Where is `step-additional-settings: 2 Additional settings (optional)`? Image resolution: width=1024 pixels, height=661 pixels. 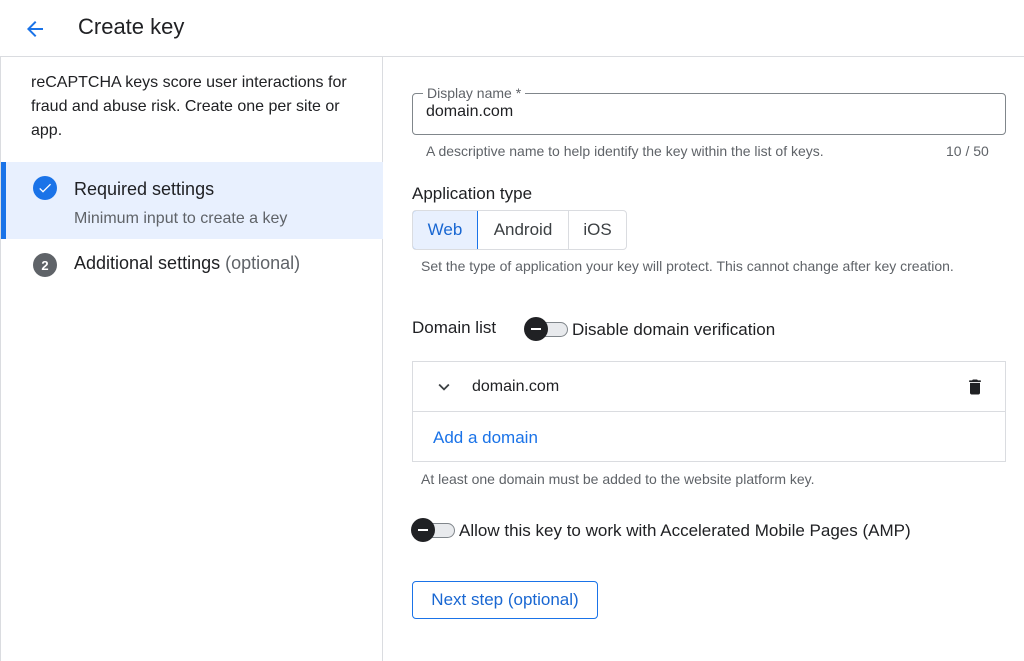
step-additional-settings: 2 Additional settings (optional) is located at coordinates (192, 267).